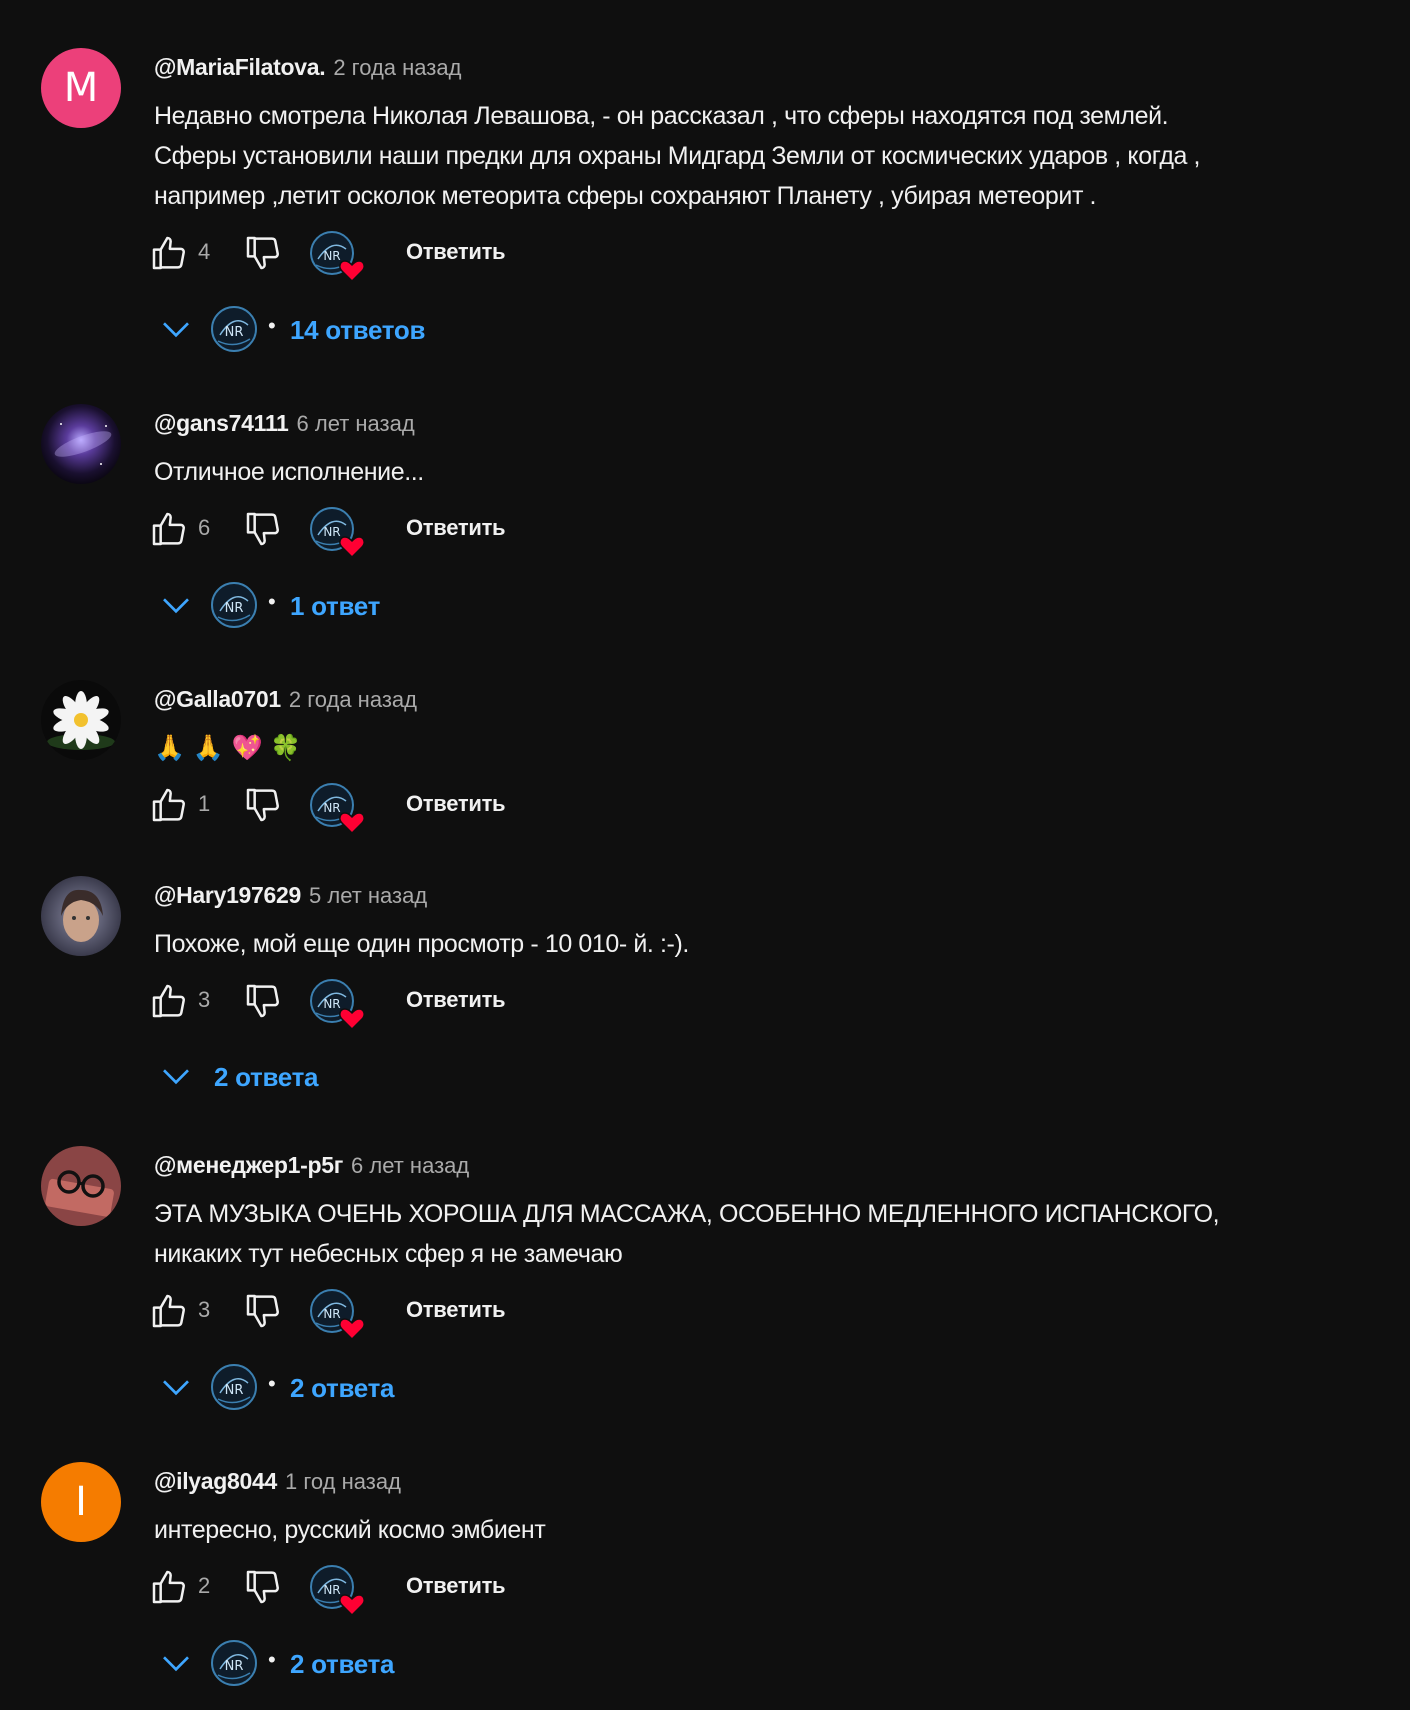 Image resolution: width=1410 pixels, height=1710 pixels. Describe the element at coordinates (348, 1589) in the screenshot. I see `comment-actions: 2 NR Ответить` at that location.